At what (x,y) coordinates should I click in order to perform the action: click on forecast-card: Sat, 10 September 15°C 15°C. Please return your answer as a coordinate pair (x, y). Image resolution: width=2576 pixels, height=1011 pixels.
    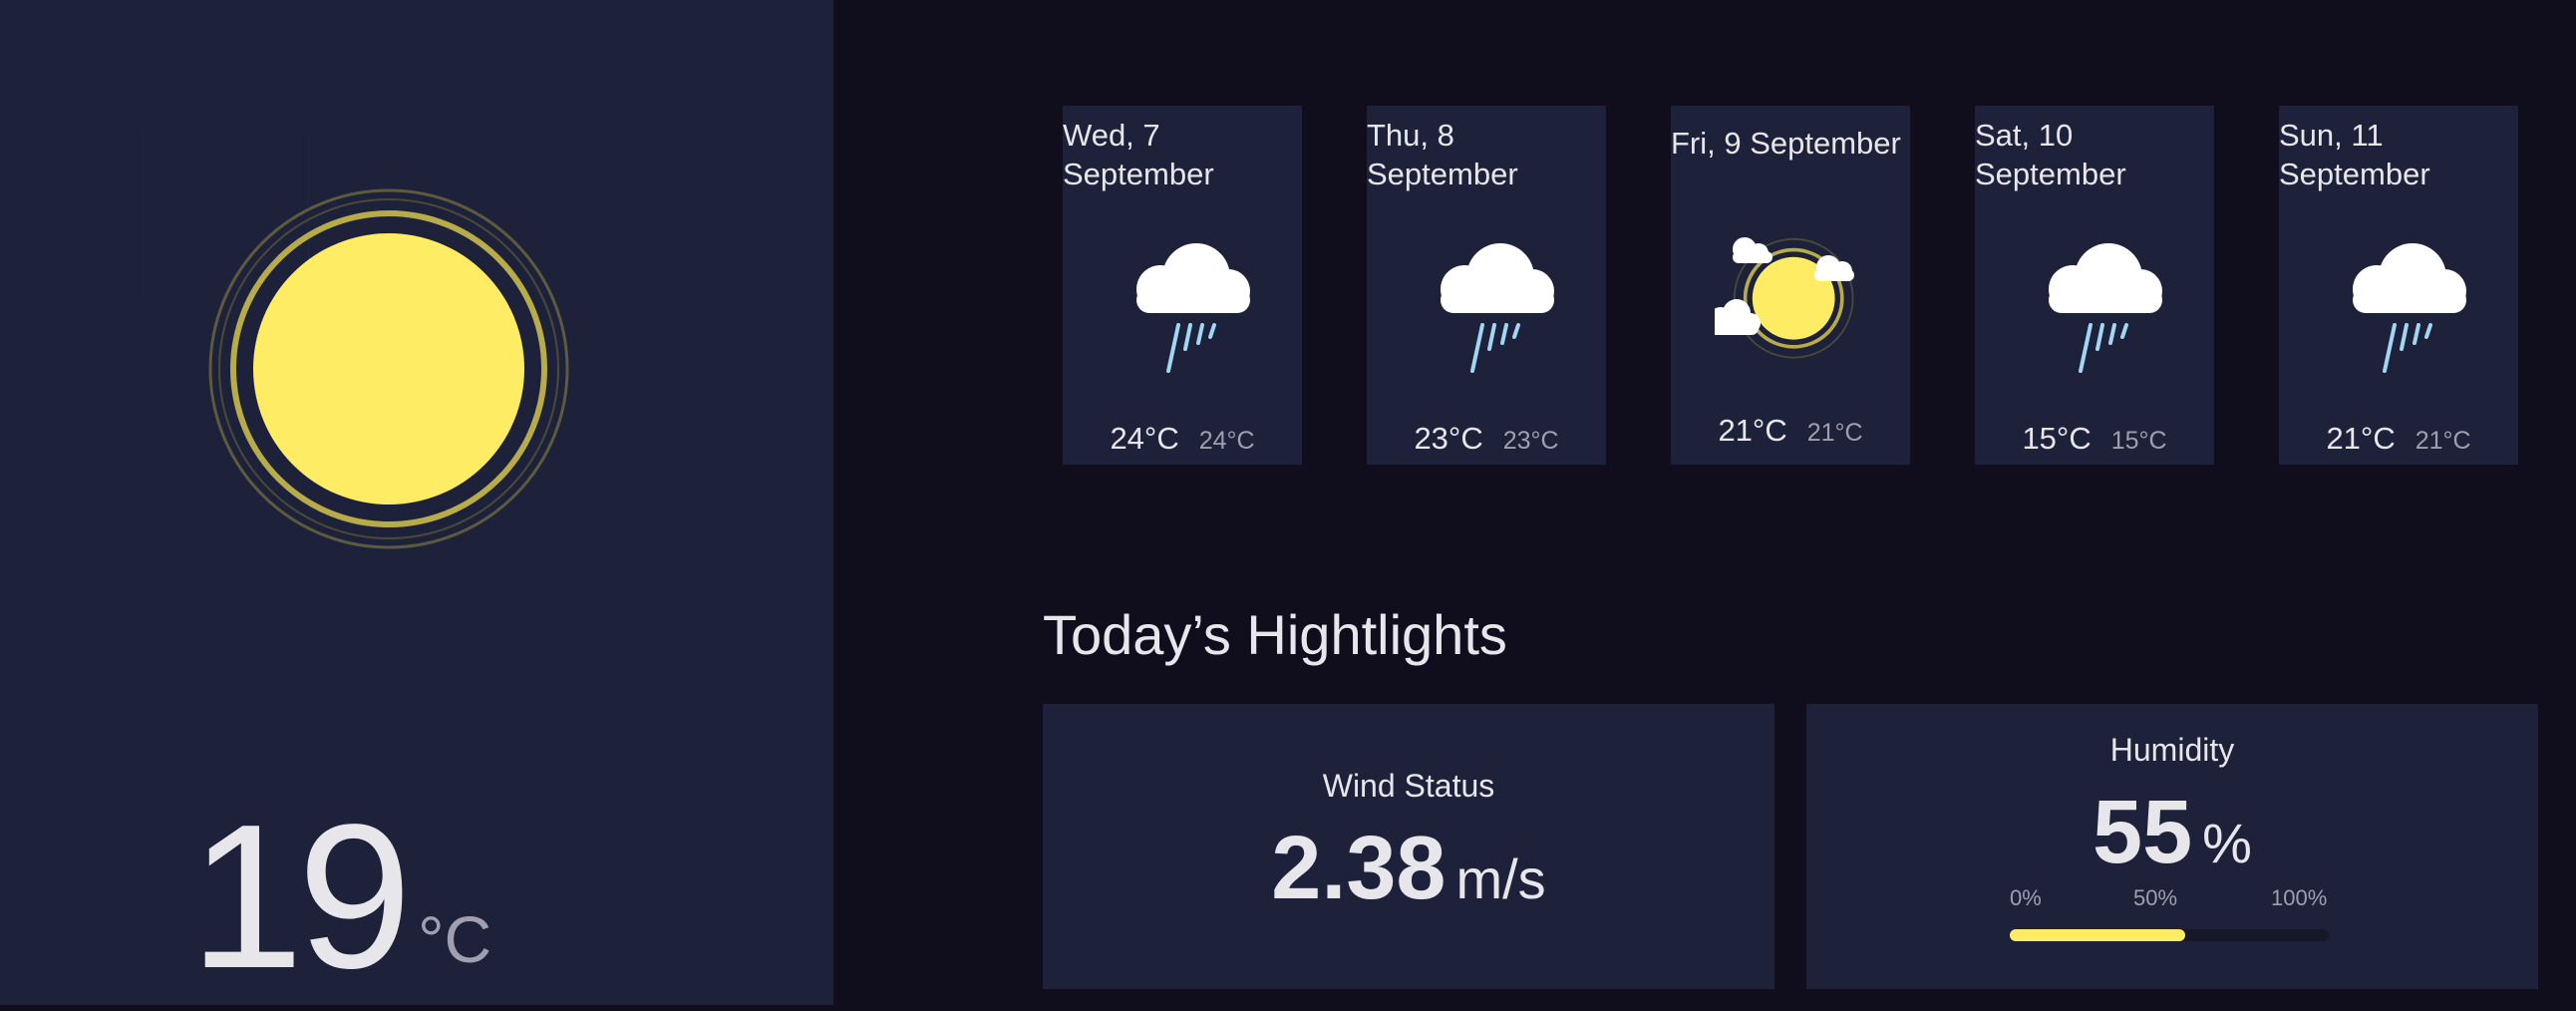
    Looking at the image, I should click on (2094, 285).